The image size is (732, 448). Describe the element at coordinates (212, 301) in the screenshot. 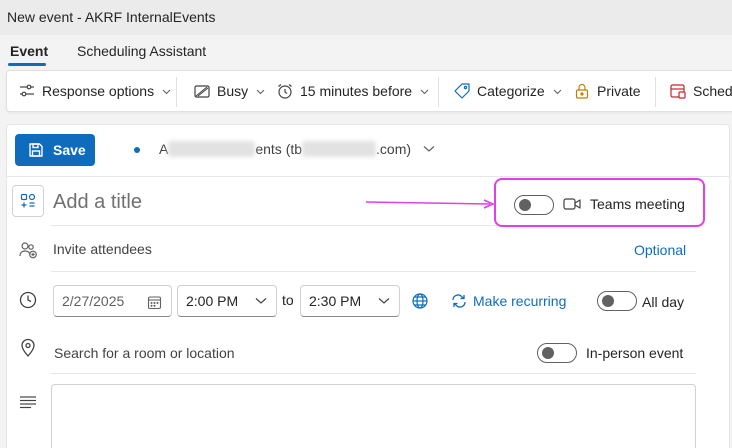

I see `start-time-value: 2:00 PM` at that location.